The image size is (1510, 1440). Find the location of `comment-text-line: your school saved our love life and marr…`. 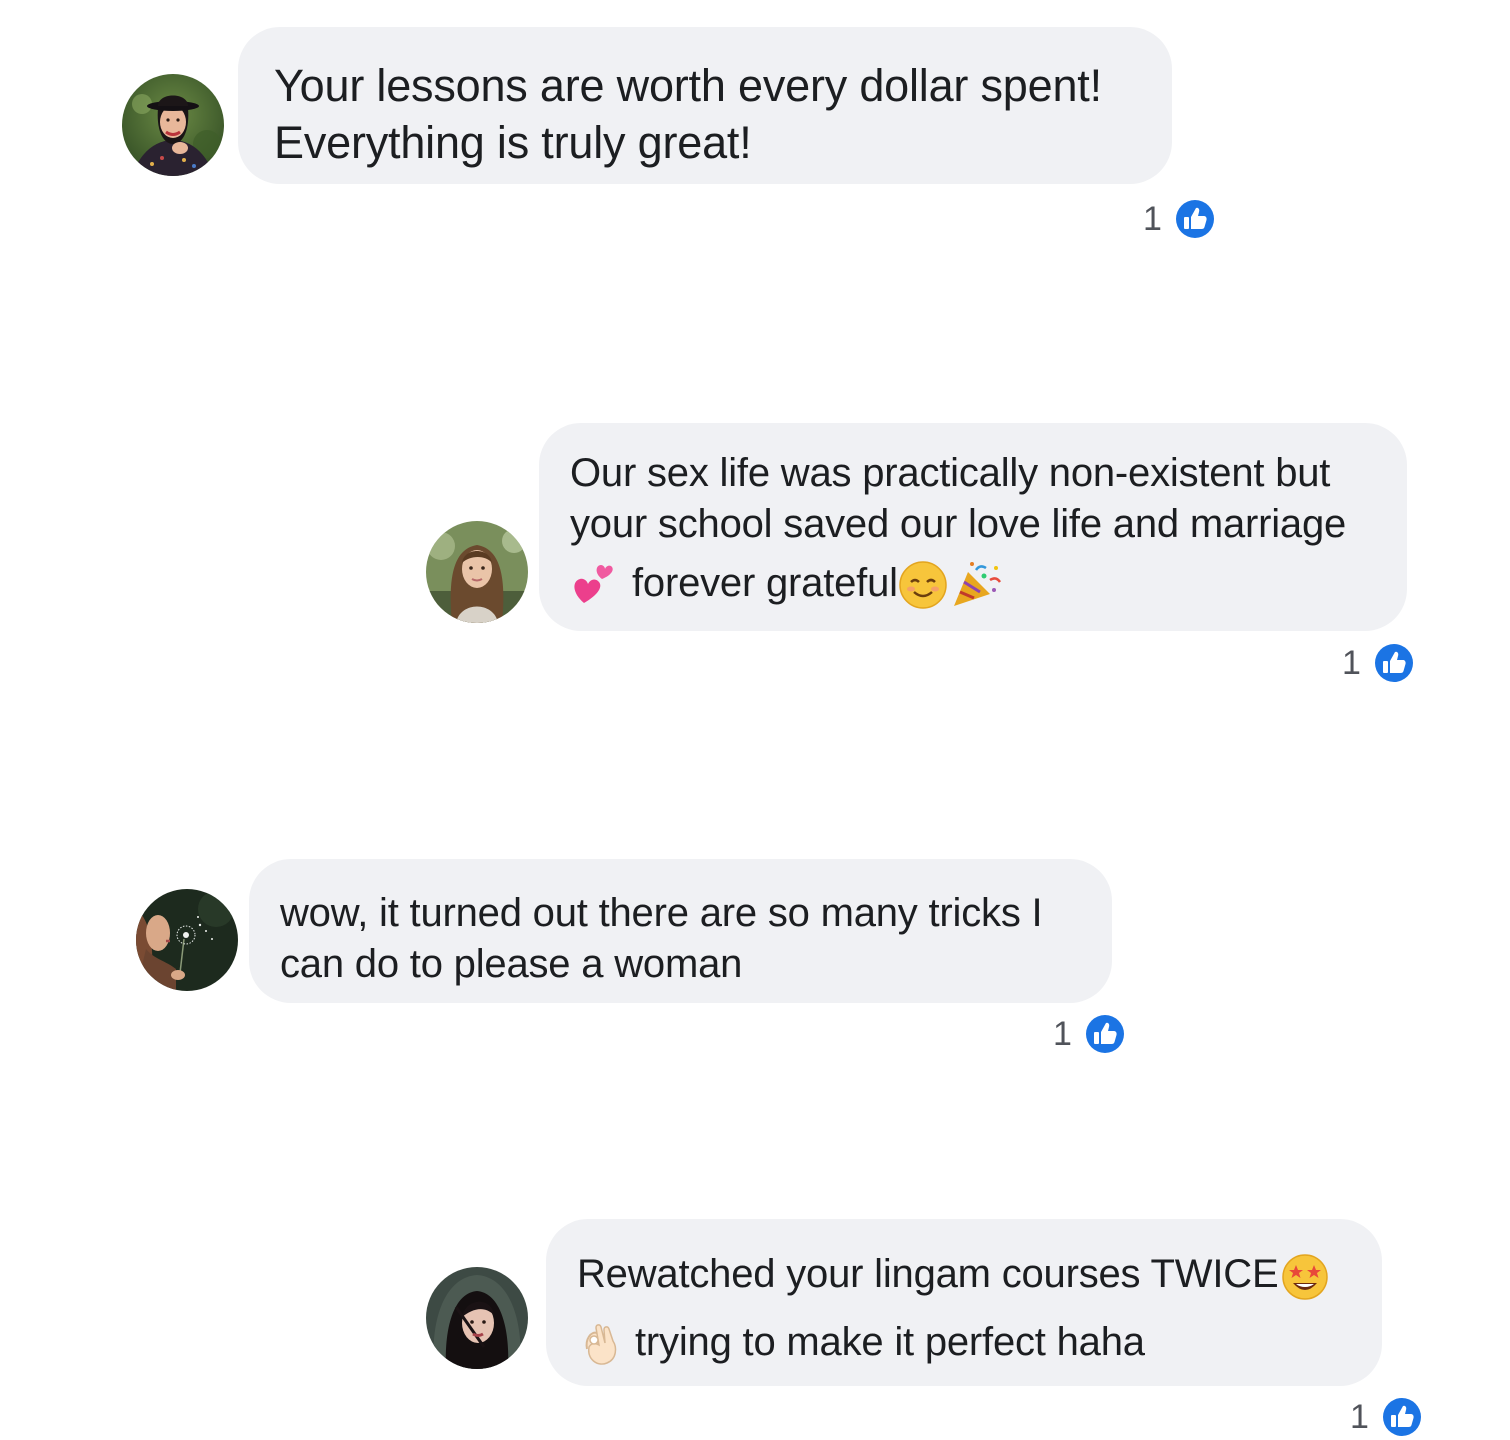

comment-text-line: your school saved our love life and marr… is located at coordinates (958, 524).